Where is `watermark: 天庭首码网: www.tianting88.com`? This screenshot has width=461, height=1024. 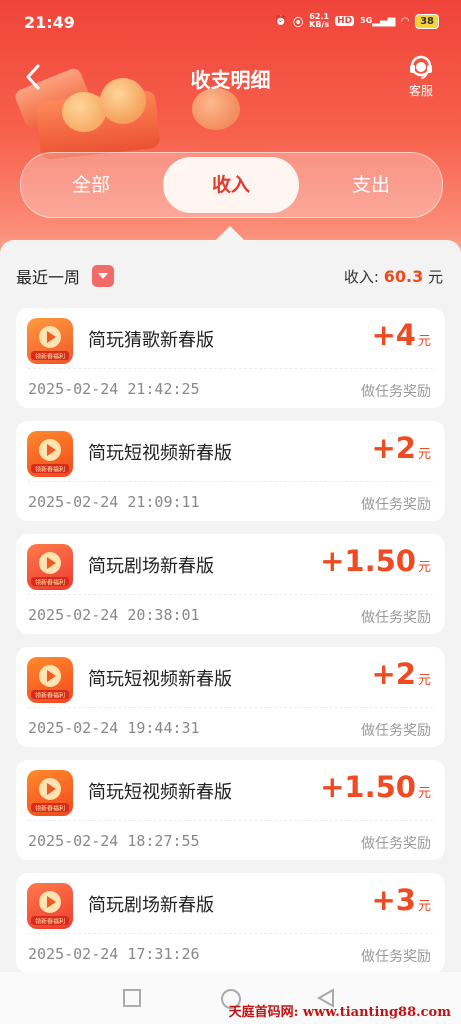 watermark: 天庭首码网: www.tianting88.com is located at coordinates (339, 1012).